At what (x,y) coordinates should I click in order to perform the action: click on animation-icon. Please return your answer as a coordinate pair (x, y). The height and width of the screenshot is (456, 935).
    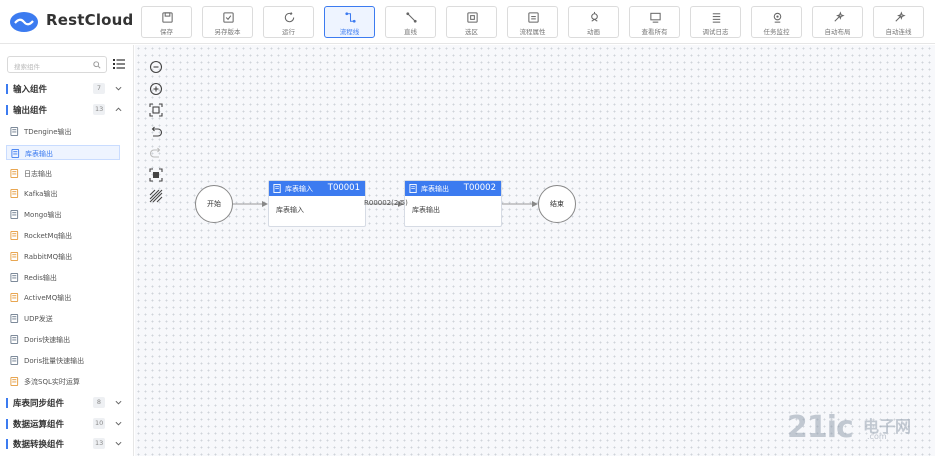
    Looking at the image, I should click on (594, 17).